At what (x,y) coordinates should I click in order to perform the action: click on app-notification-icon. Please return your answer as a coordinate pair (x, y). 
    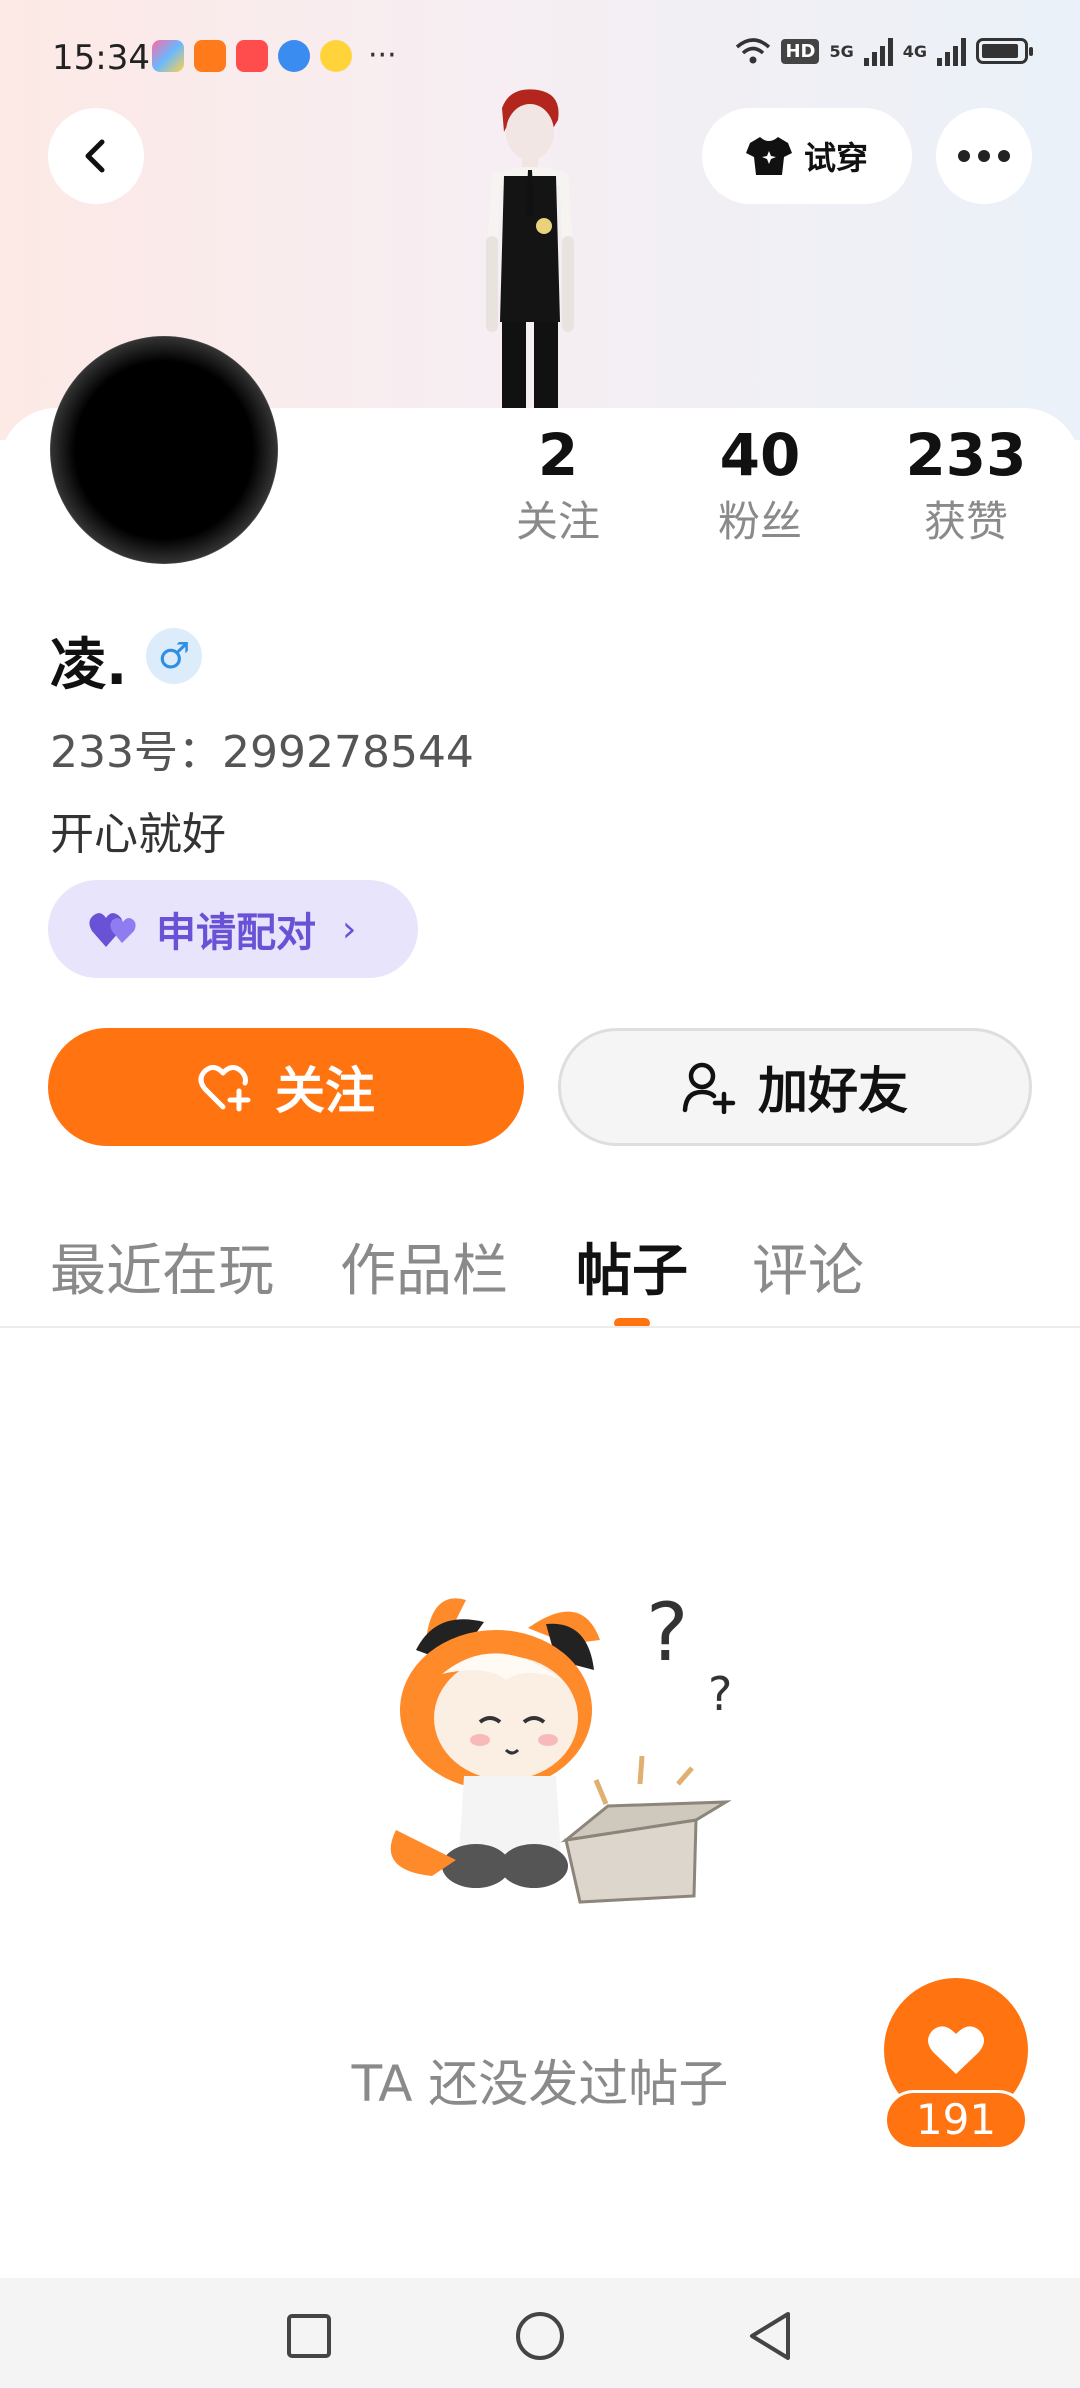
    Looking at the image, I should click on (168, 56).